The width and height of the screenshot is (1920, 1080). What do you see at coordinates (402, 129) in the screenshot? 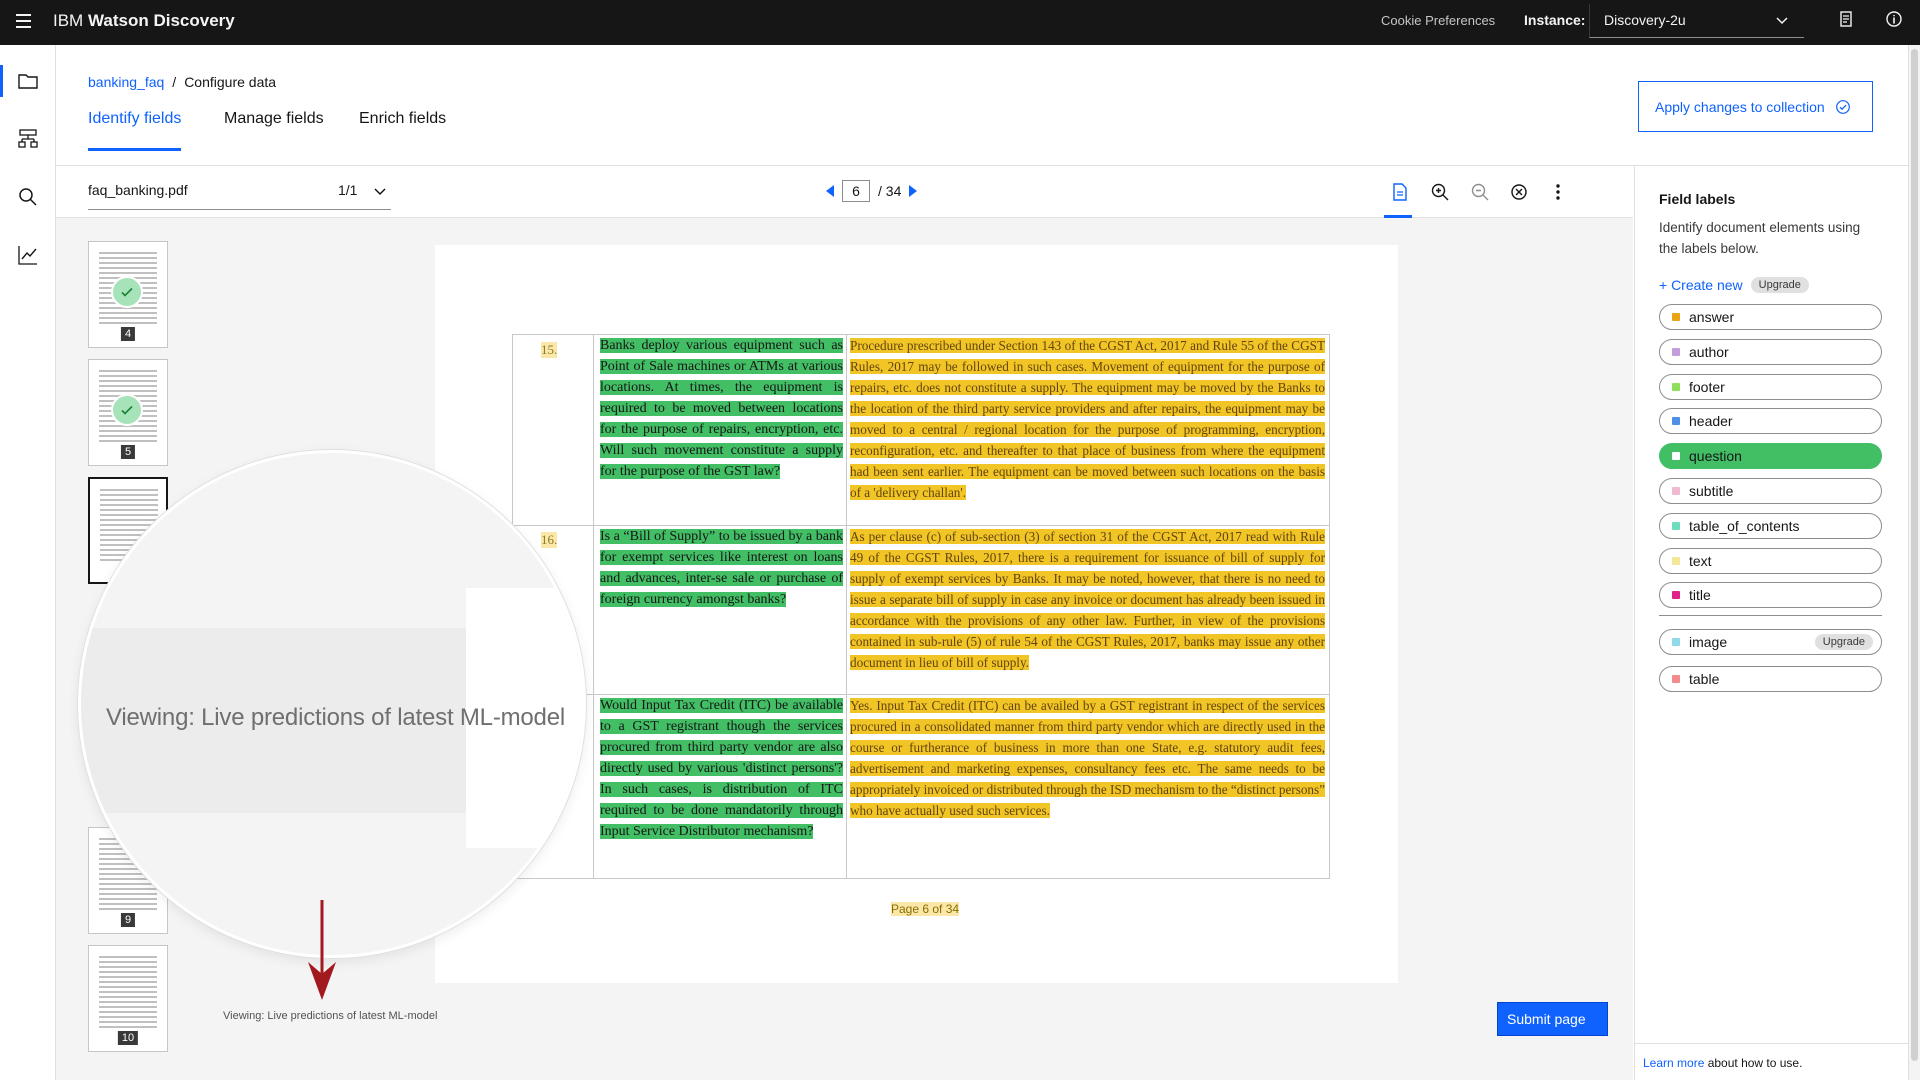
I see `tab-enrich-fields: Enrich fields` at bounding box center [402, 129].